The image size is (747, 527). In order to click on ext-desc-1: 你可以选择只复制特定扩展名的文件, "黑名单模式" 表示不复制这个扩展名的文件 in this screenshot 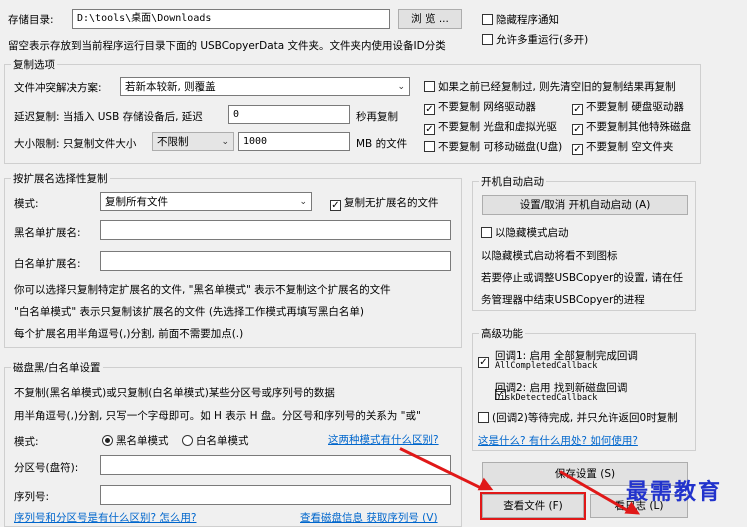, I will do `click(202, 290)`.